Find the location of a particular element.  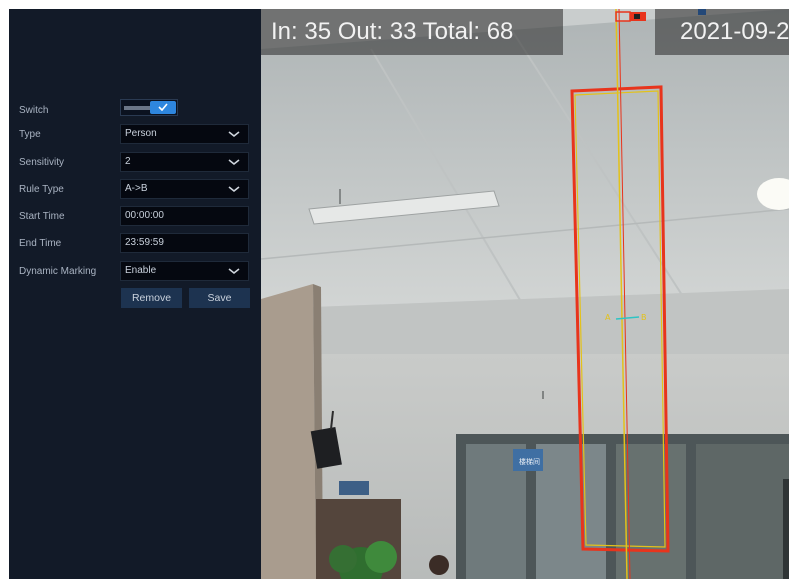

switch-track is located at coordinates (137, 108).